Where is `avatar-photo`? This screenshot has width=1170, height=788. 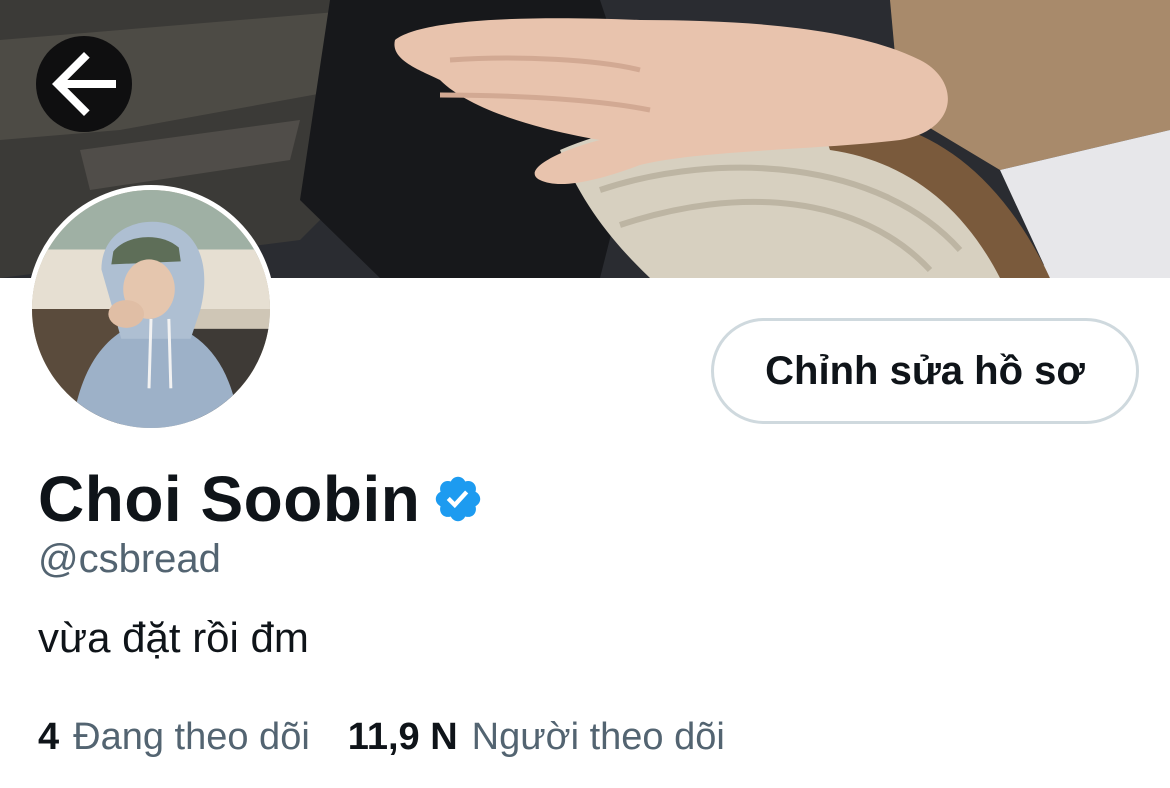 avatar-photo is located at coordinates (151, 309).